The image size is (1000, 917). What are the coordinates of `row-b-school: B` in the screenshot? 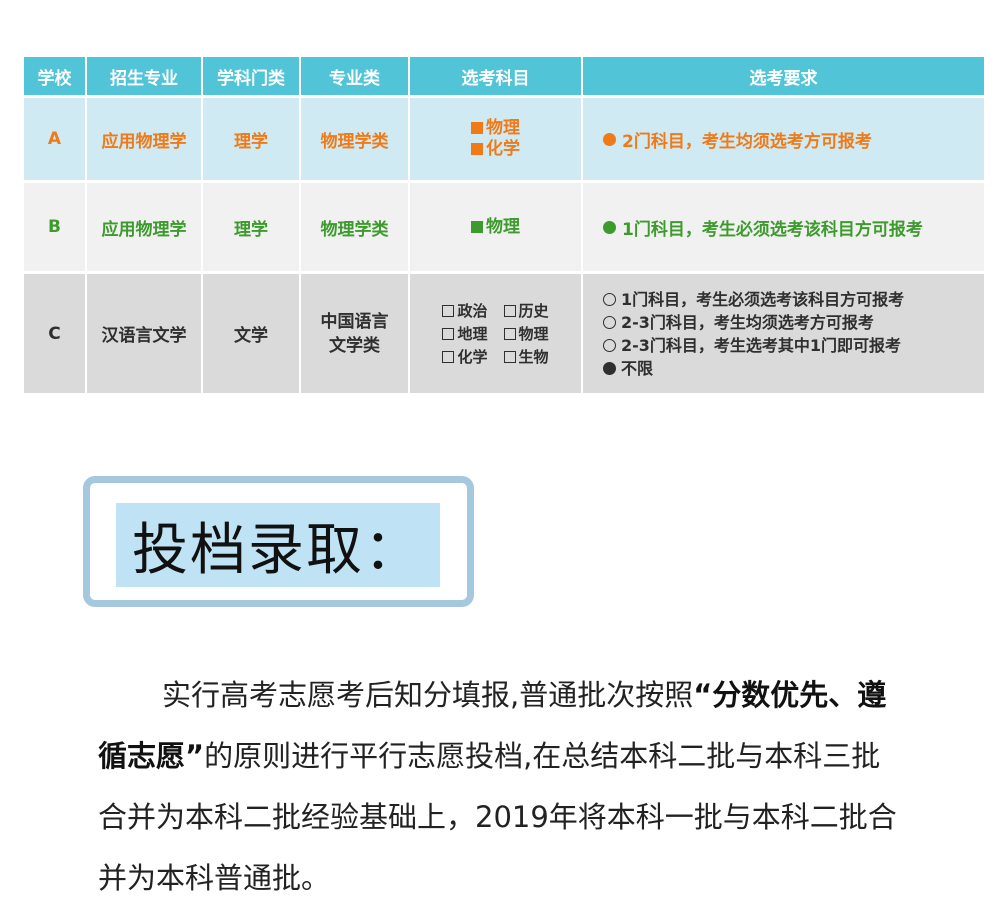 It's located at (54, 227).